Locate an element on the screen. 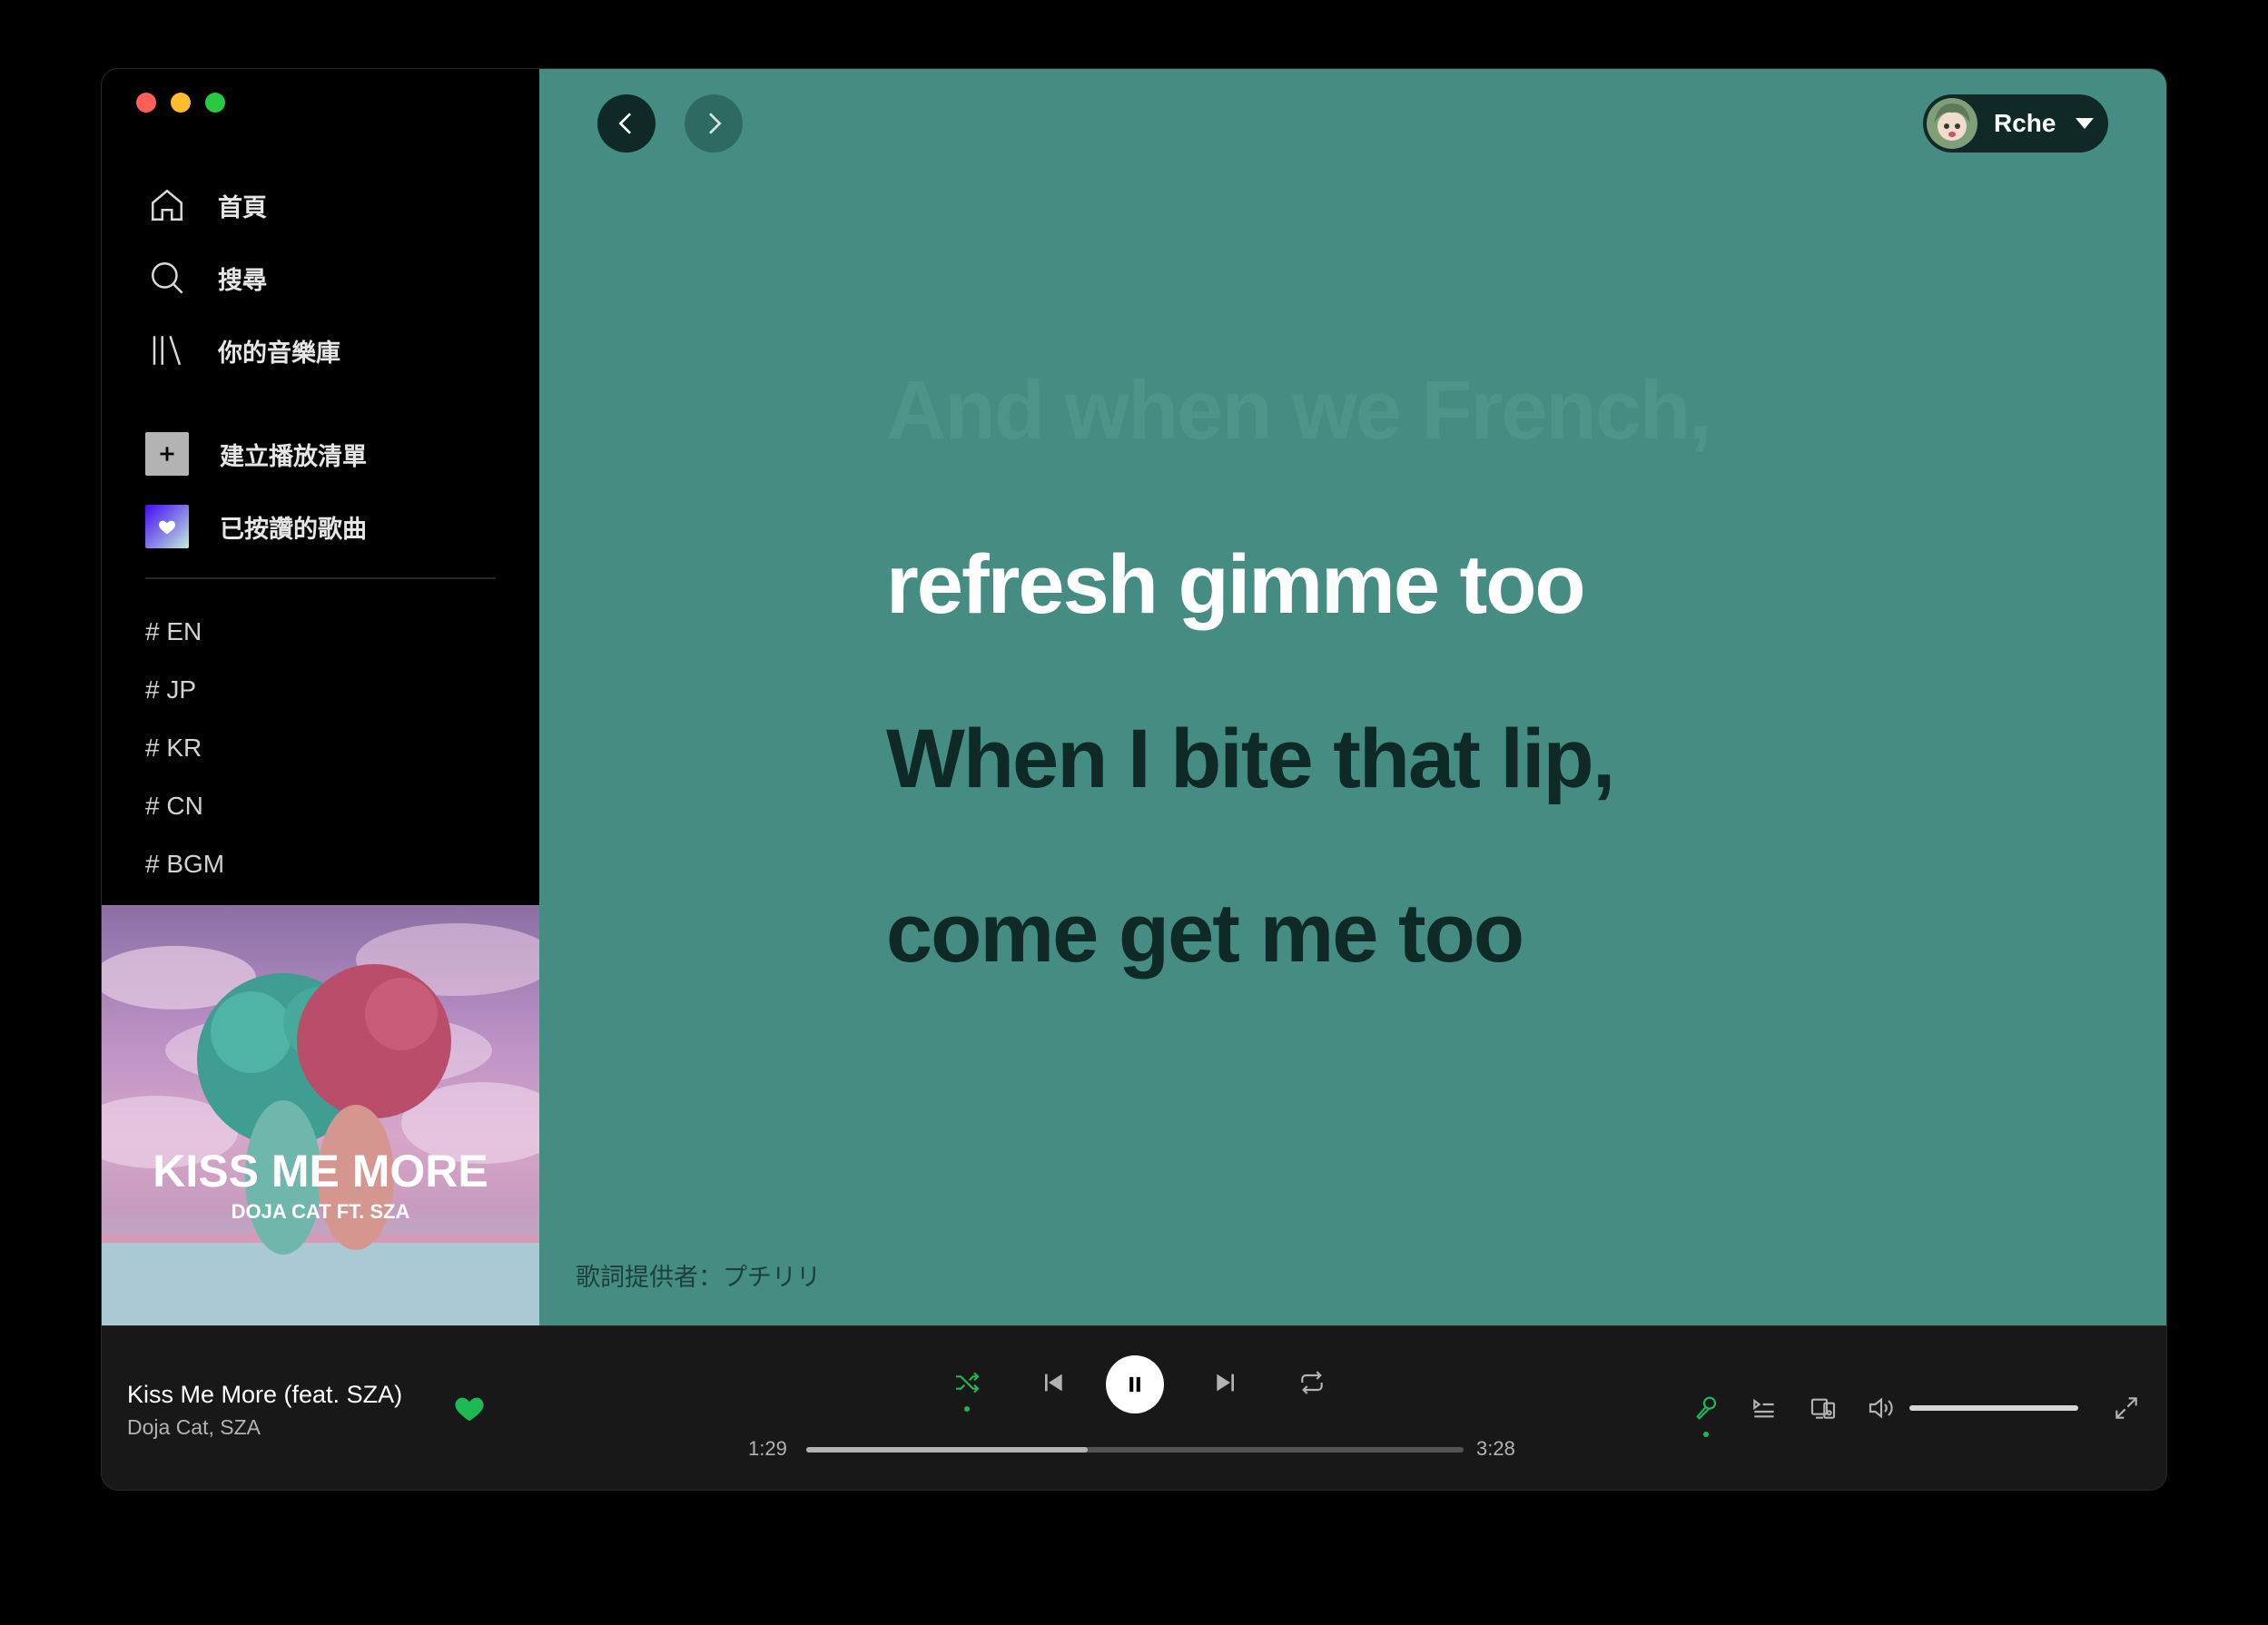 The image size is (2268, 1625). nav-item-label: 搜尋 is located at coordinates (242, 280).